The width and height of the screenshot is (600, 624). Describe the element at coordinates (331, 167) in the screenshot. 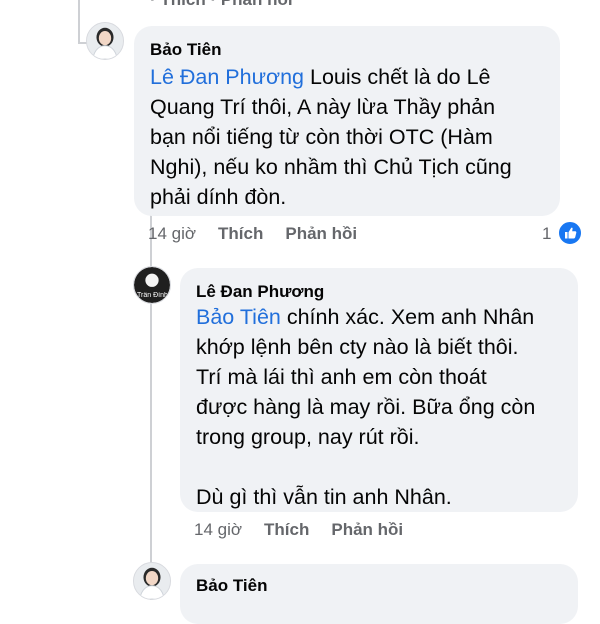

I see `comment-text-line: Nghi), nếu ko nhầm thì Chủ Tịch cũng` at that location.